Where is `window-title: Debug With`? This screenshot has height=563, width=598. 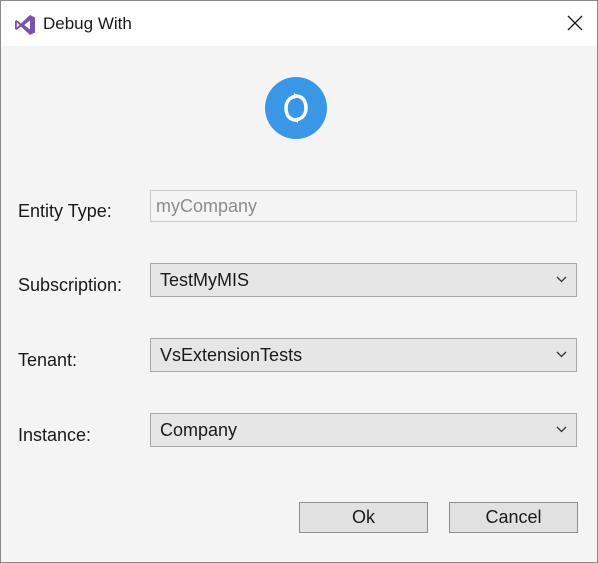 window-title: Debug With is located at coordinates (87, 23).